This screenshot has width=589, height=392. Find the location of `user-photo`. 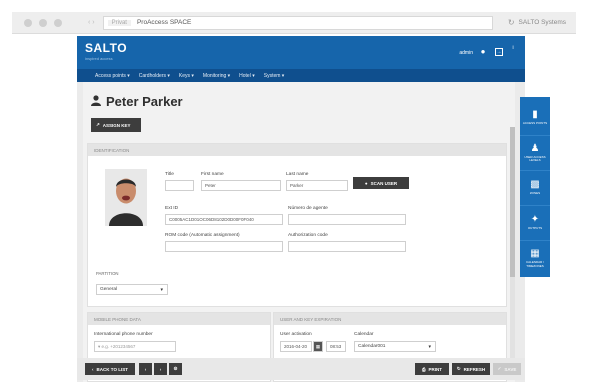

user-photo is located at coordinates (126, 197).